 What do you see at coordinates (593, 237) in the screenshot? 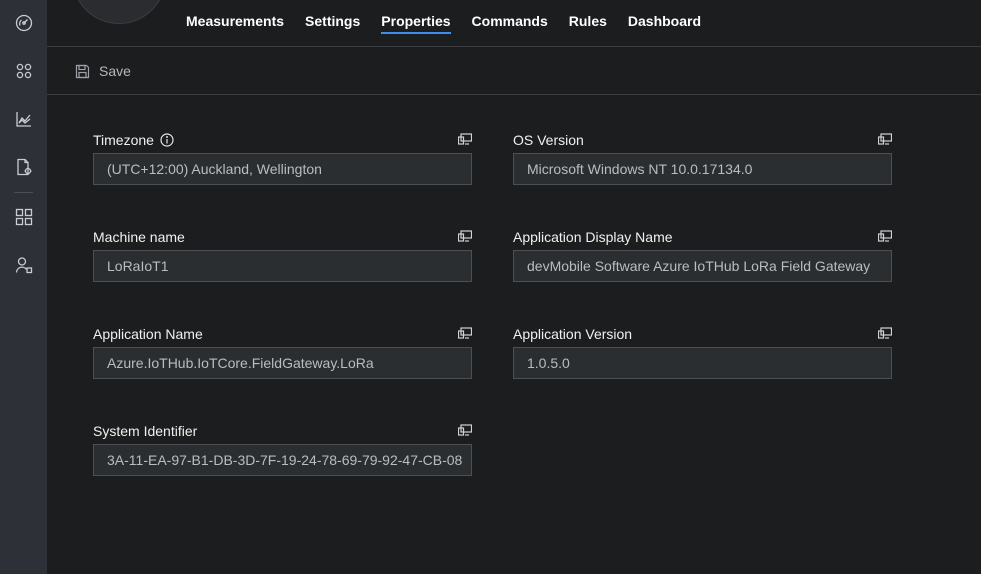
I see `app-display-name-label: Application Display Name` at bounding box center [593, 237].